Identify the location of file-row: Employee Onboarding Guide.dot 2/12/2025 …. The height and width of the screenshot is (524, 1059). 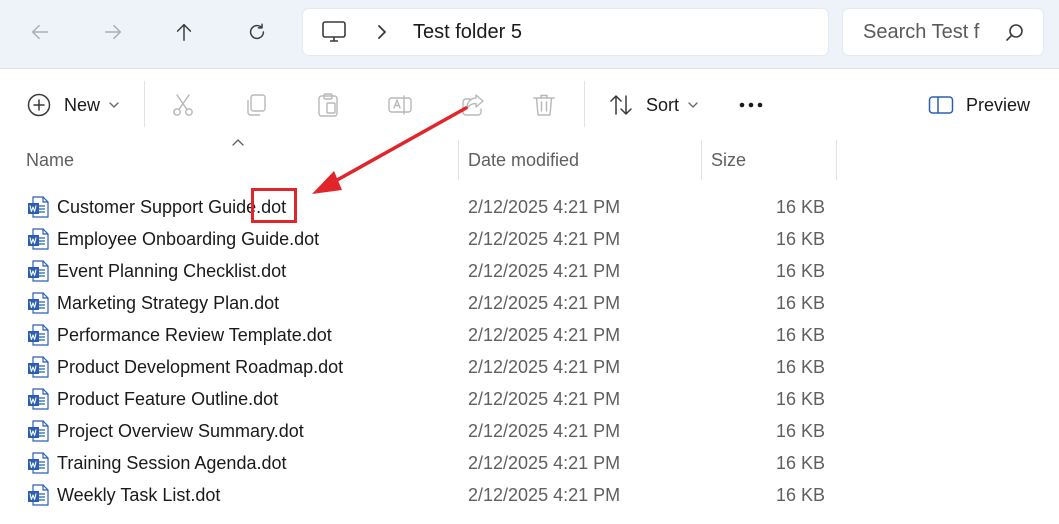
(529, 239).